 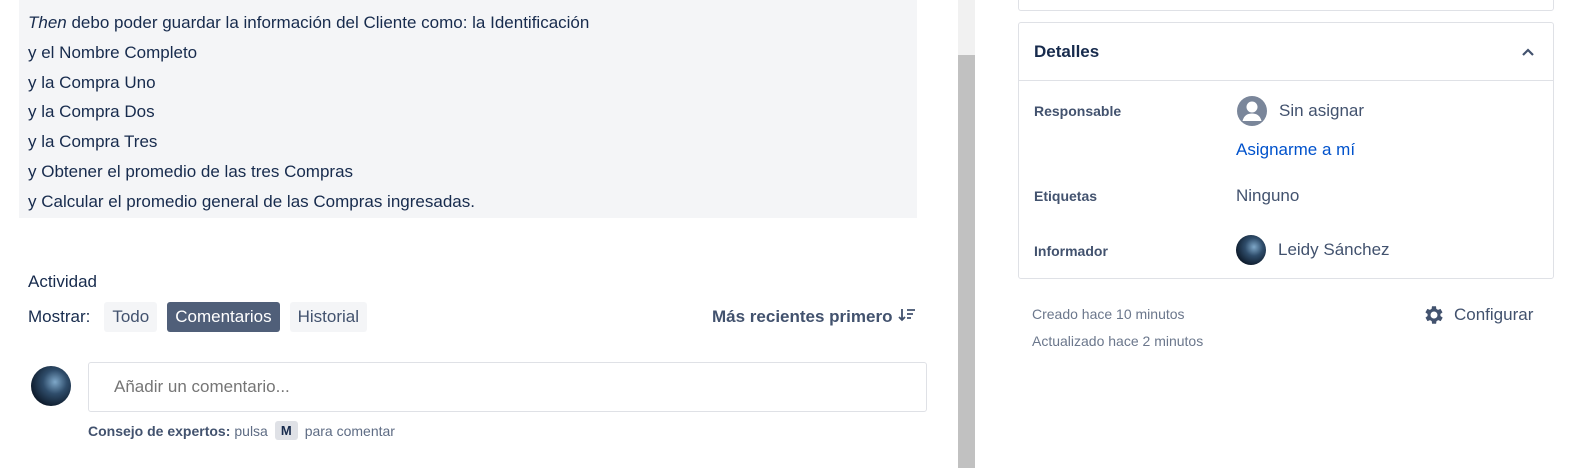 What do you see at coordinates (1322, 110) in the screenshot?
I see `assignee-name: Sin asignar` at bounding box center [1322, 110].